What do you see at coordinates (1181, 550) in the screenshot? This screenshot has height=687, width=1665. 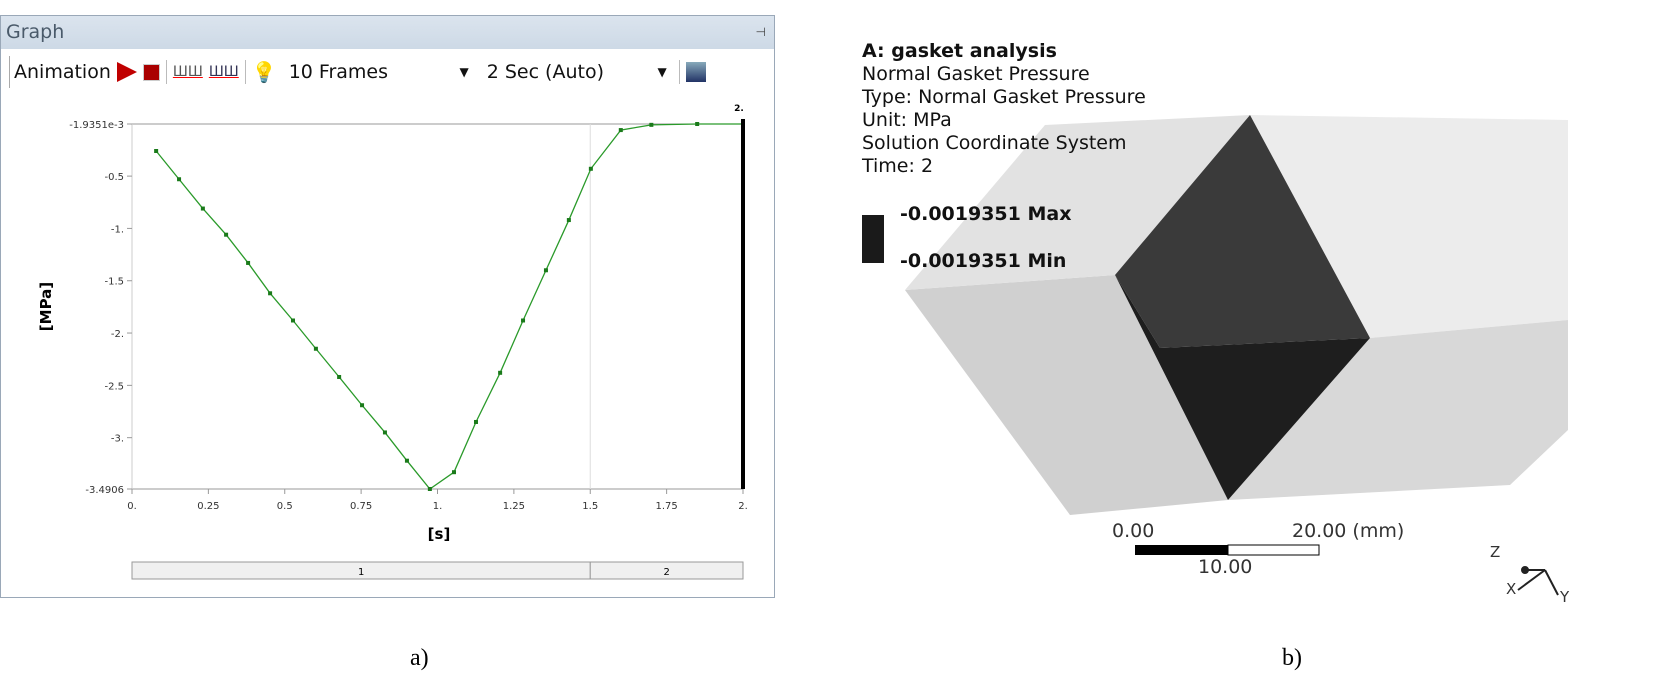 I see `scale-bar-black` at bounding box center [1181, 550].